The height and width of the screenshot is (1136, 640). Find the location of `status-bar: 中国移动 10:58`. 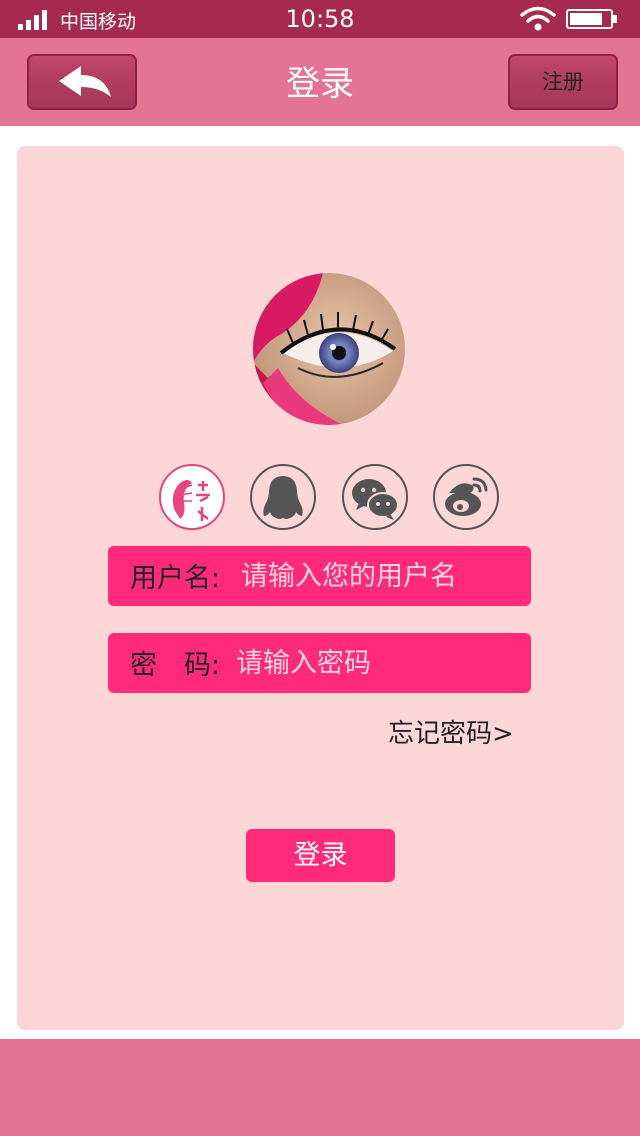

status-bar: 中国移动 10:58 is located at coordinates (320, 19).